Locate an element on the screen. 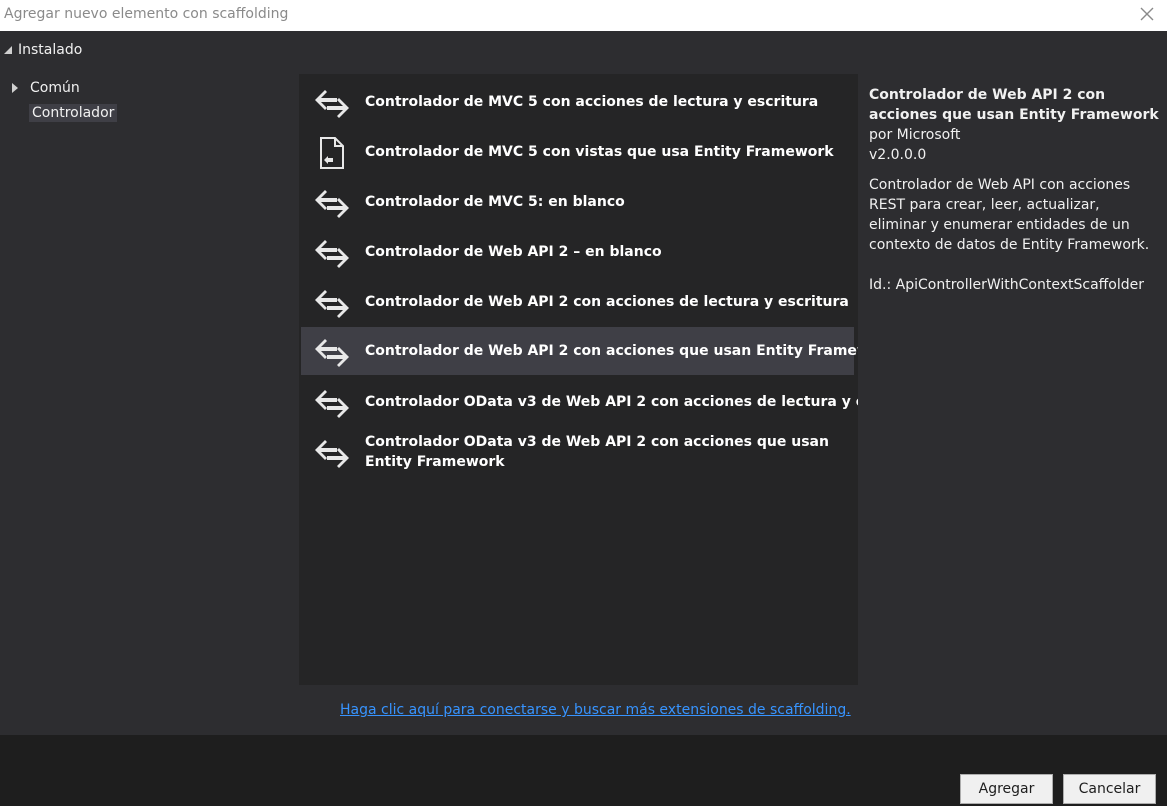 The width and height of the screenshot is (1167, 806). tree-item-label: Controlador is located at coordinates (73, 113).